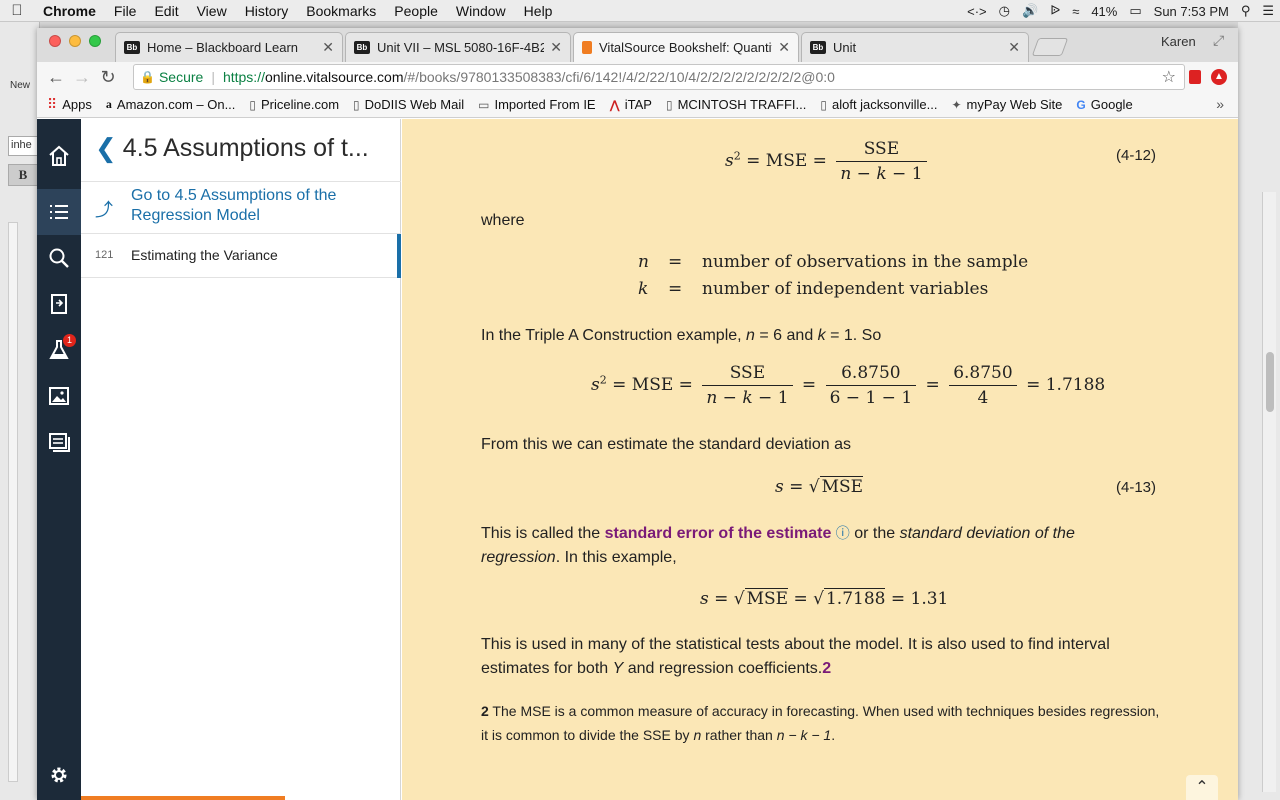 This screenshot has height=800, width=1280. What do you see at coordinates (843, 533) in the screenshot?
I see `info-icon: ⓘ` at bounding box center [843, 533].